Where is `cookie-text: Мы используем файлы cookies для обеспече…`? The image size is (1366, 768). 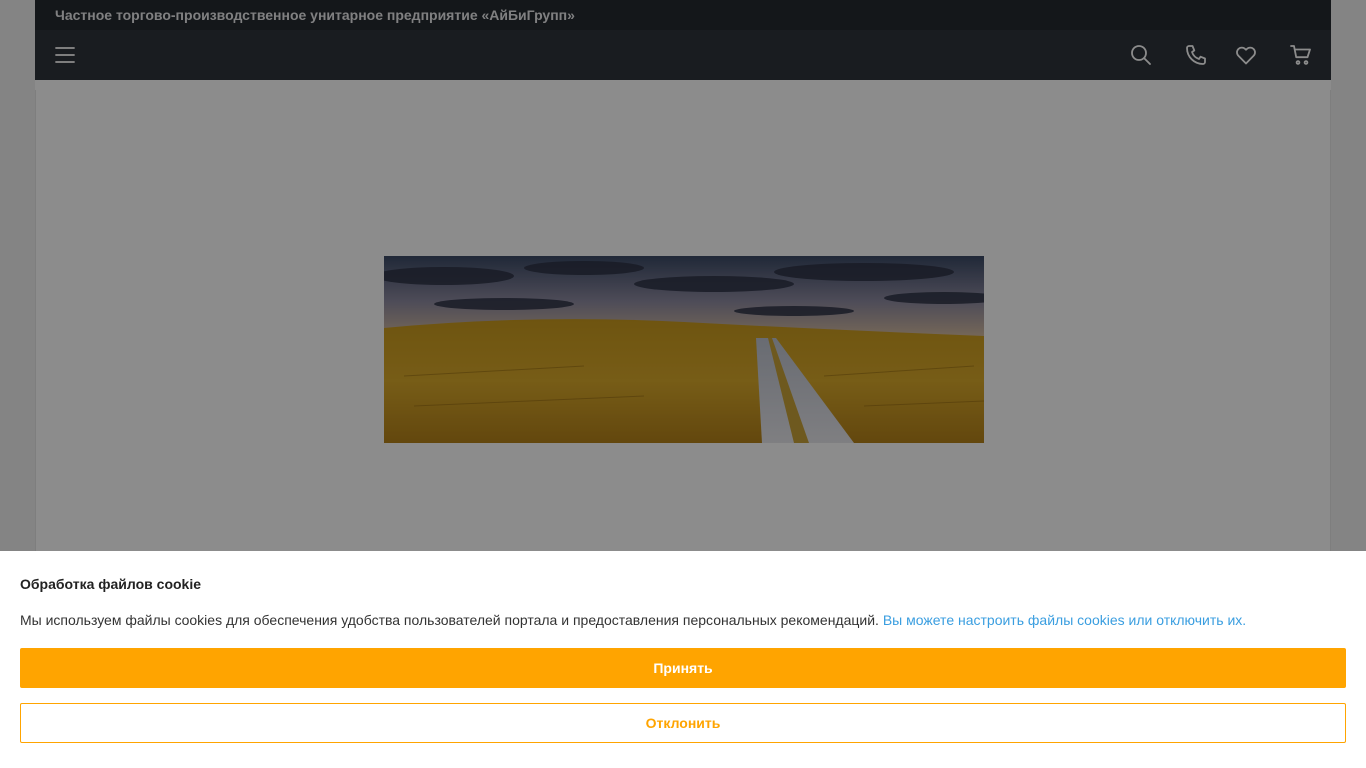
cookie-text: Мы используем файлы cookies для обеспече… is located at coordinates (633, 620).